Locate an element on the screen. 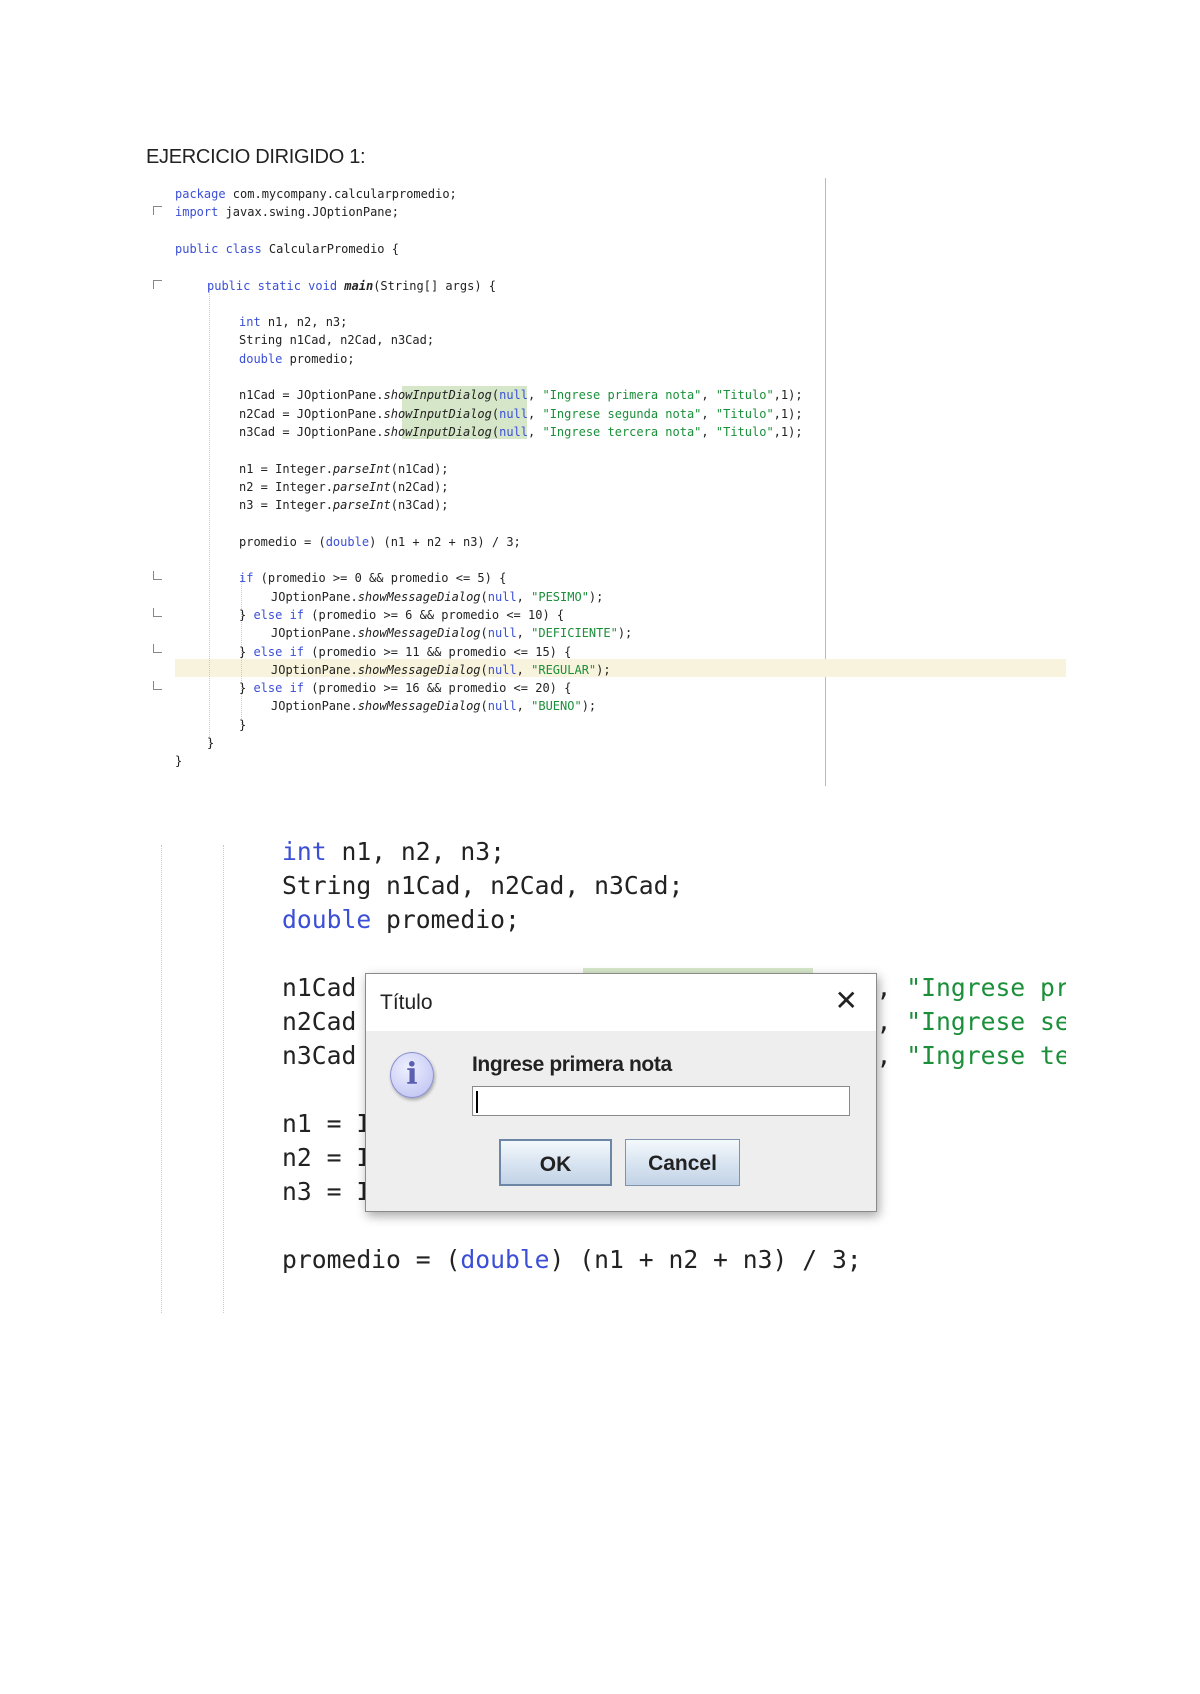 The image size is (1200, 1694). code-text: String n1Cad, n2Cad, n3Cad; is located at coordinates (483, 885).